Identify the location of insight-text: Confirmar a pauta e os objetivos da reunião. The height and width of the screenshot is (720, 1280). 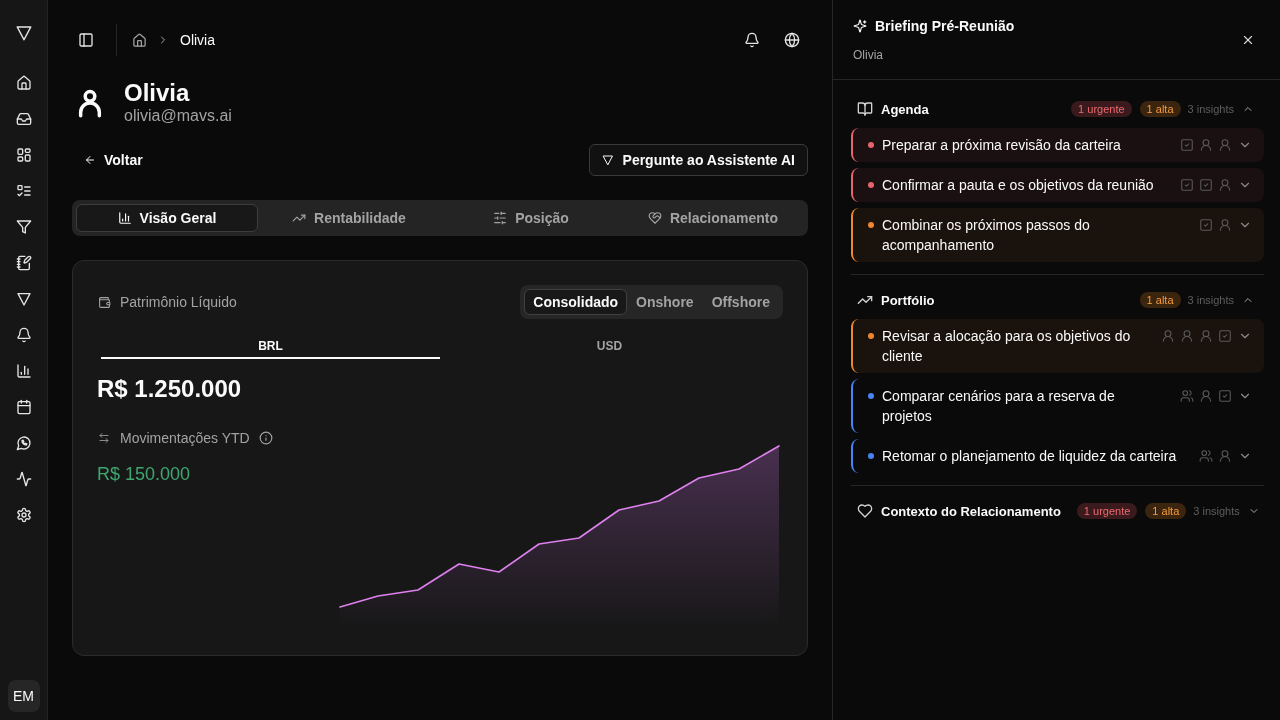
(1018, 185).